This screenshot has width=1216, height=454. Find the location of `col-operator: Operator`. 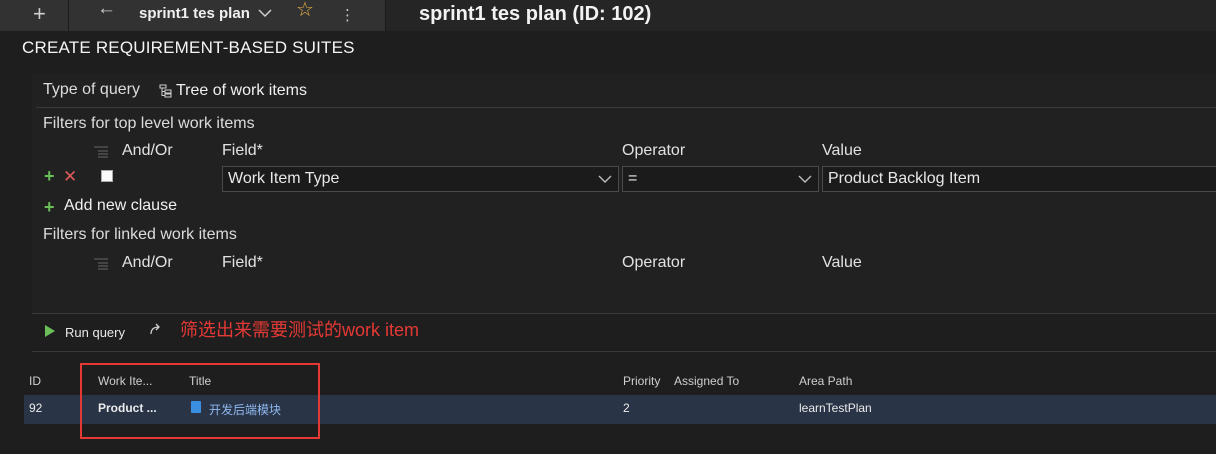

col-operator: Operator is located at coordinates (654, 150).